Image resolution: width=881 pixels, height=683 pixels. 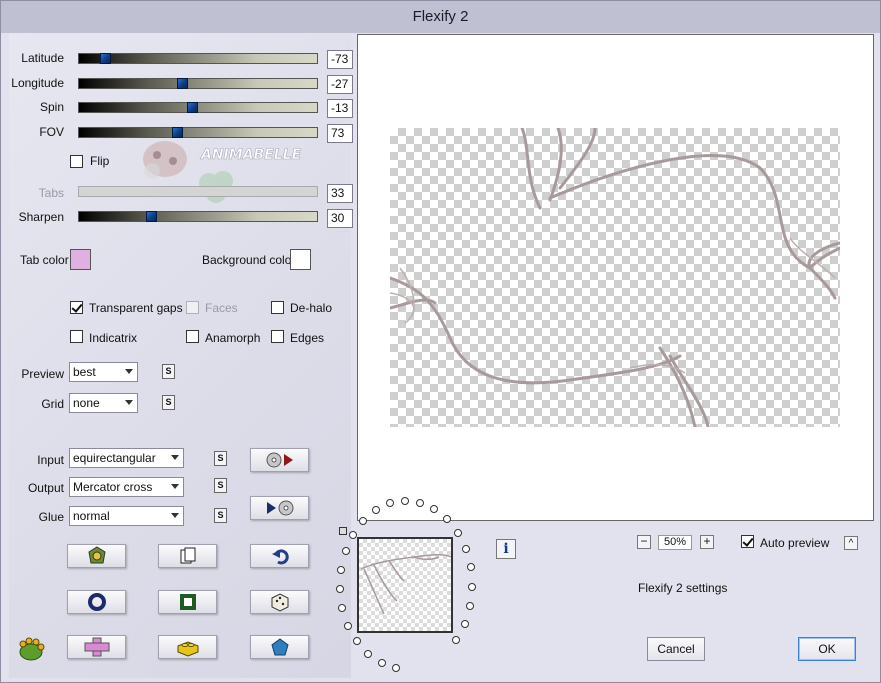 I want to click on dice-icon, so click(x=279, y=602).